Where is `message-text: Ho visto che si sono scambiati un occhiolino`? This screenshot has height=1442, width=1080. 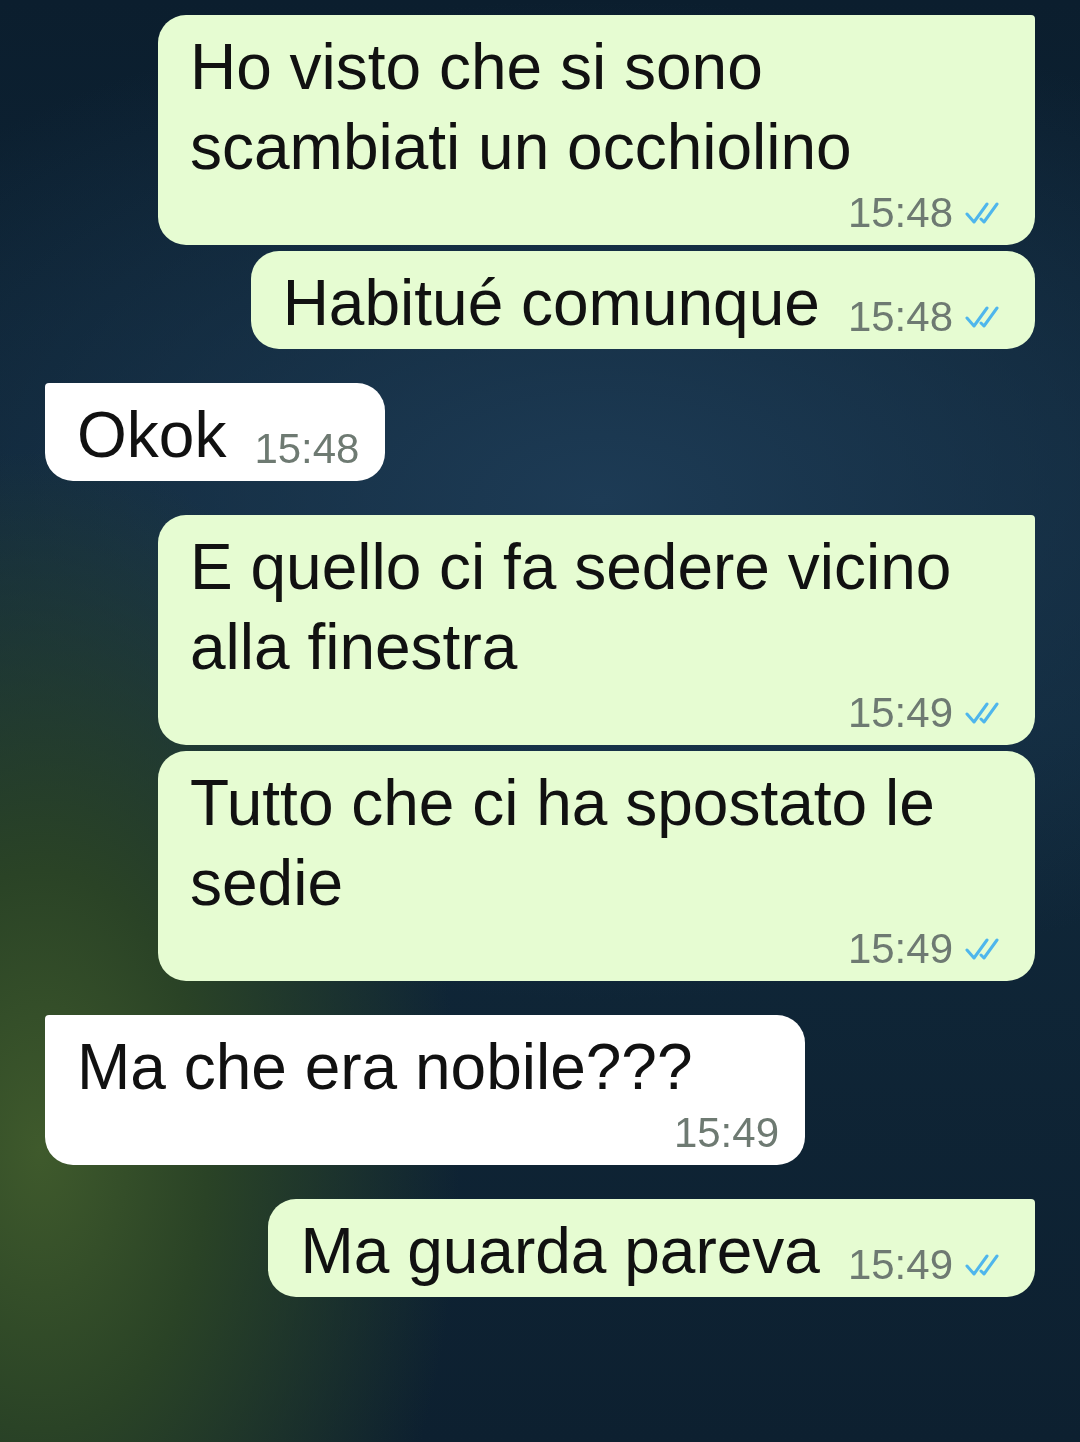 message-text: Ho visto che si sono scambiati un occhiolino is located at coordinates (521, 107).